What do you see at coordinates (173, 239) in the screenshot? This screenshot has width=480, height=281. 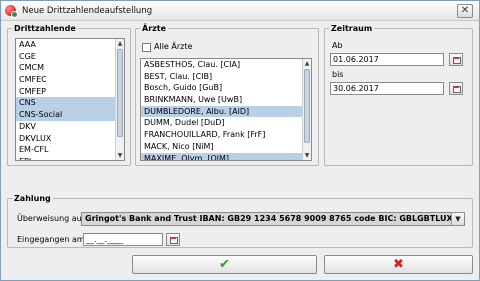 I see `eingegangen-calendar-button` at bounding box center [173, 239].